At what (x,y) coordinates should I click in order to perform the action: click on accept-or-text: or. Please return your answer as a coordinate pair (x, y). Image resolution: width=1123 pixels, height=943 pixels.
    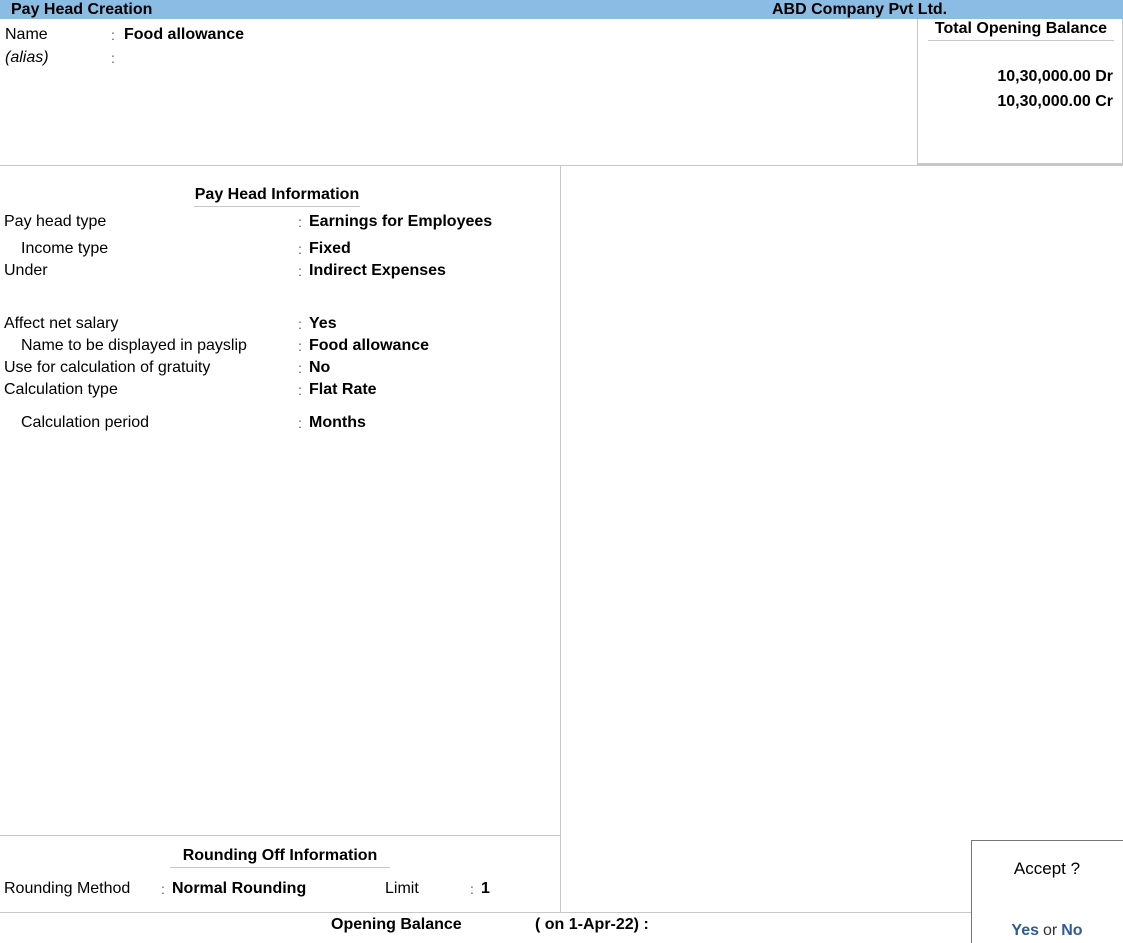
    Looking at the image, I should click on (1050, 930).